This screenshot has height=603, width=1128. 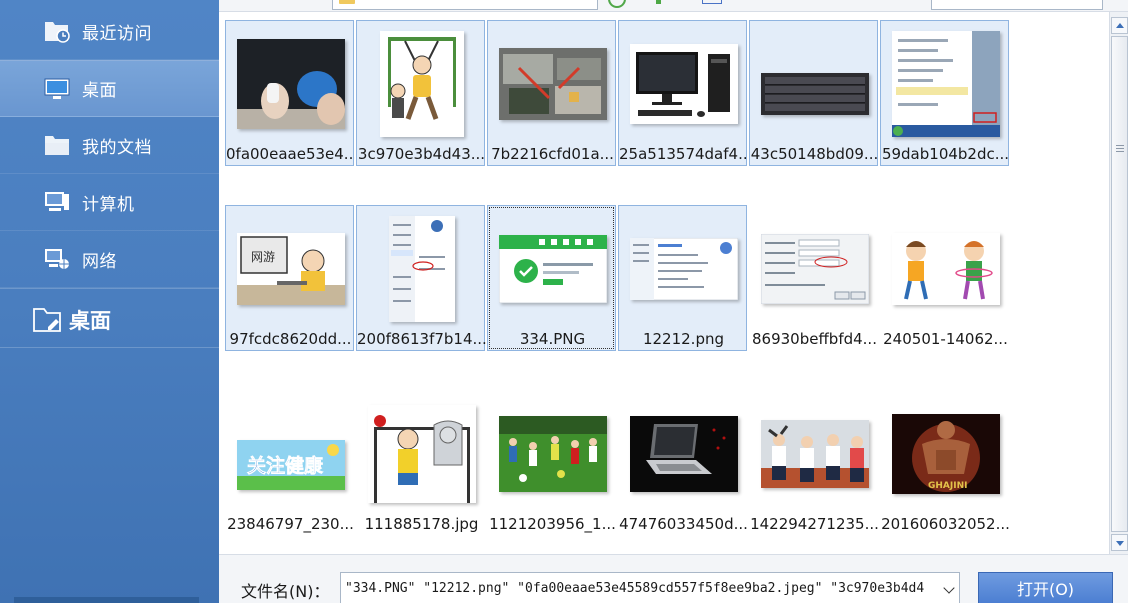 What do you see at coordinates (949, 588) in the screenshot?
I see `chevron-down-icon` at bounding box center [949, 588].